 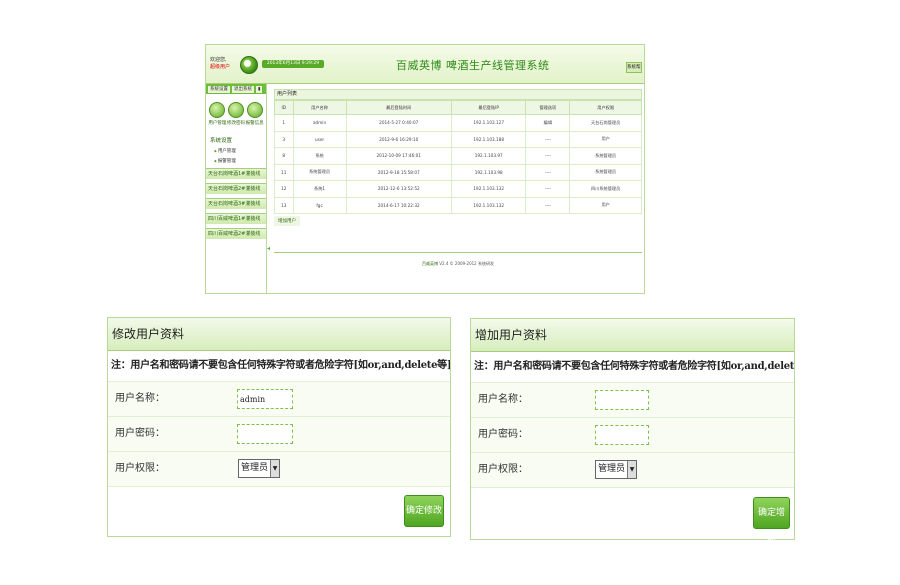 I want to click on date-time: 2013年6月13日 9:29:29, so click(x=293, y=64).